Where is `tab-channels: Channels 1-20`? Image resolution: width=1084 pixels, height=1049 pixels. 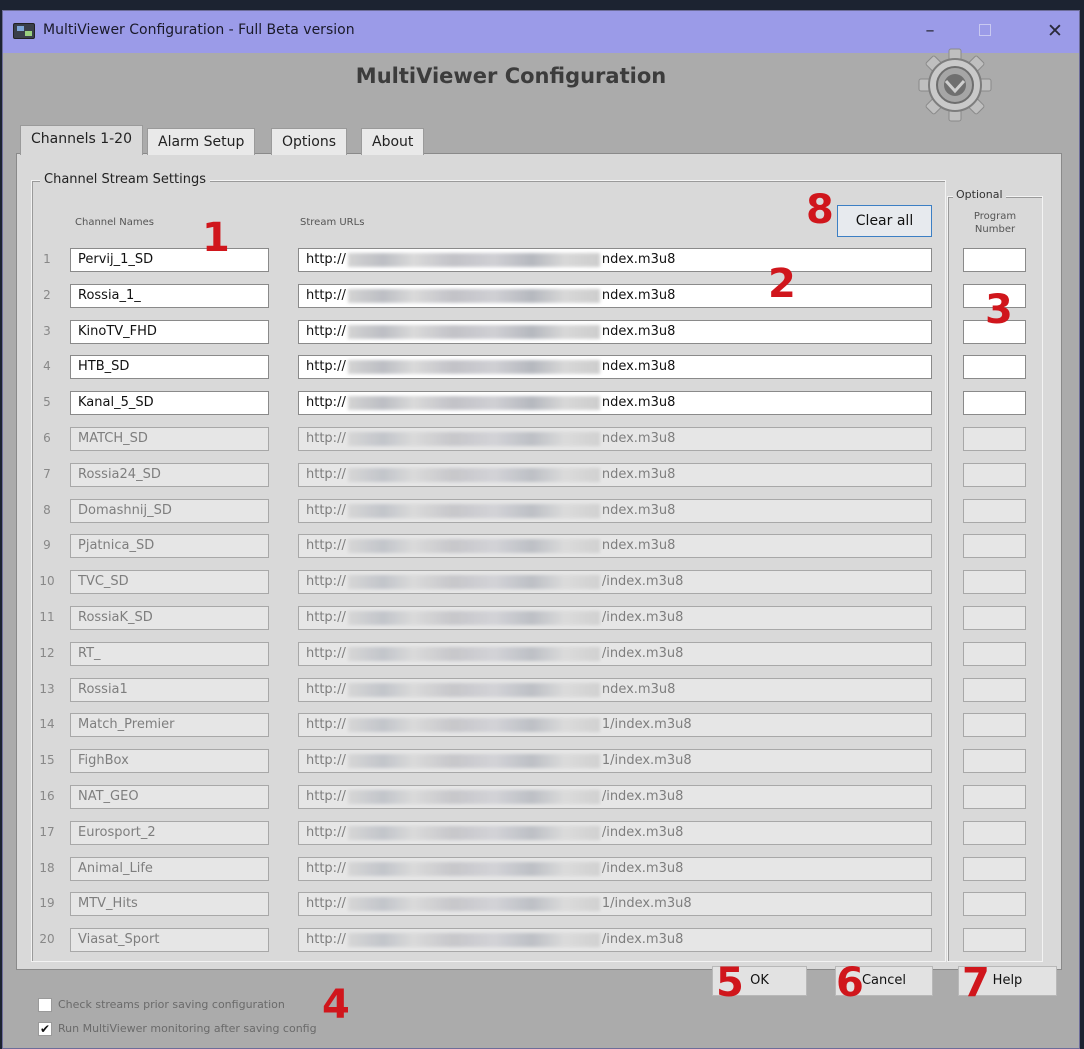
tab-channels: Channels 1-20 is located at coordinates (81, 140).